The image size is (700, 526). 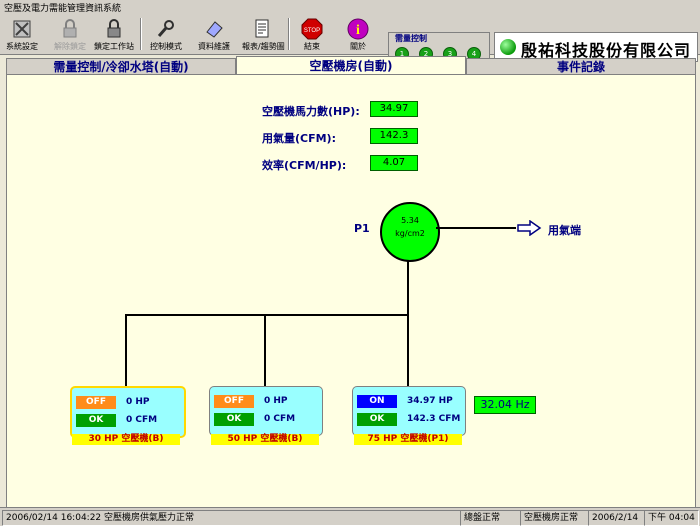 What do you see at coordinates (126, 439) in the screenshot?
I see `unit-label: 30 HP 空壓機(B)` at bounding box center [126, 439].